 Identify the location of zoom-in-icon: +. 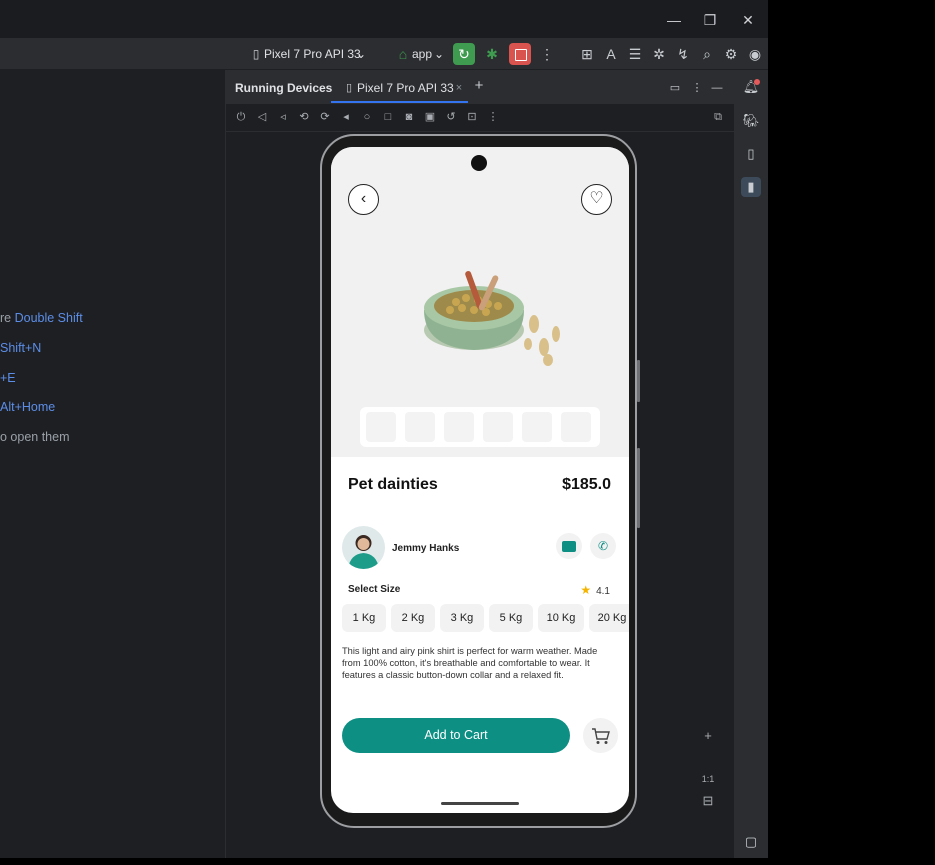
(708, 736).